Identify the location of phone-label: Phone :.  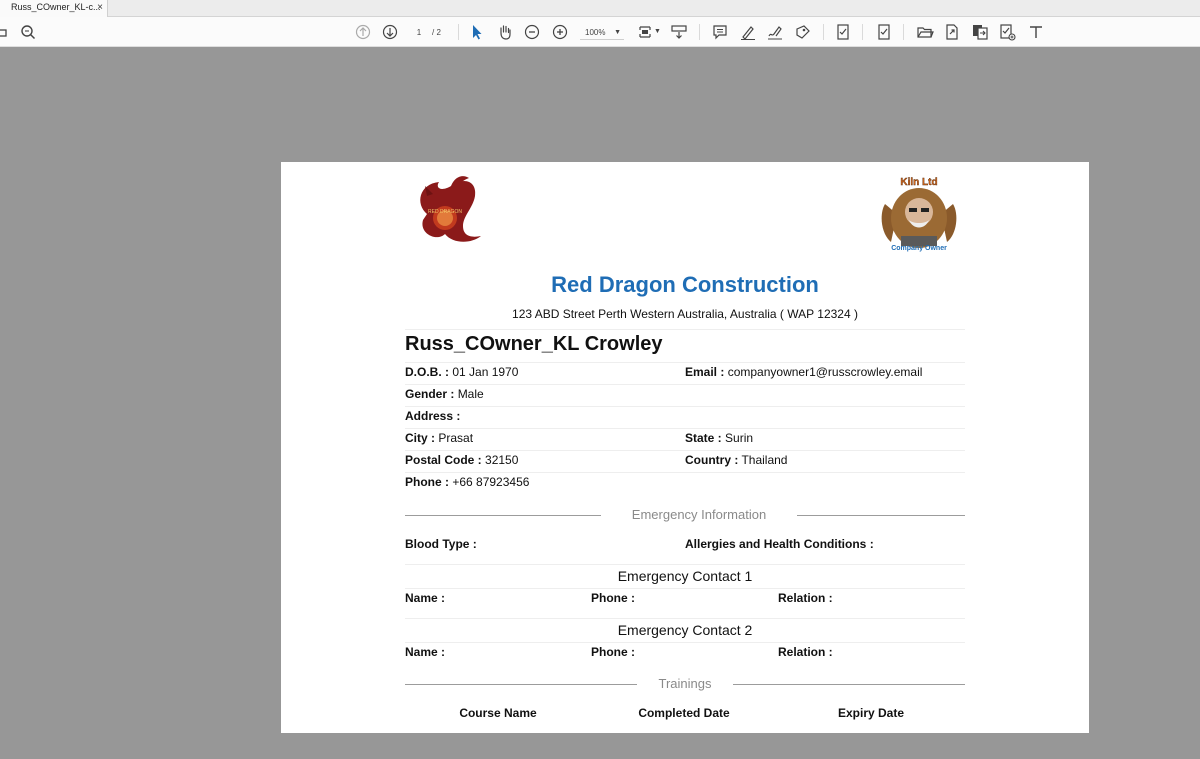
(427, 482).